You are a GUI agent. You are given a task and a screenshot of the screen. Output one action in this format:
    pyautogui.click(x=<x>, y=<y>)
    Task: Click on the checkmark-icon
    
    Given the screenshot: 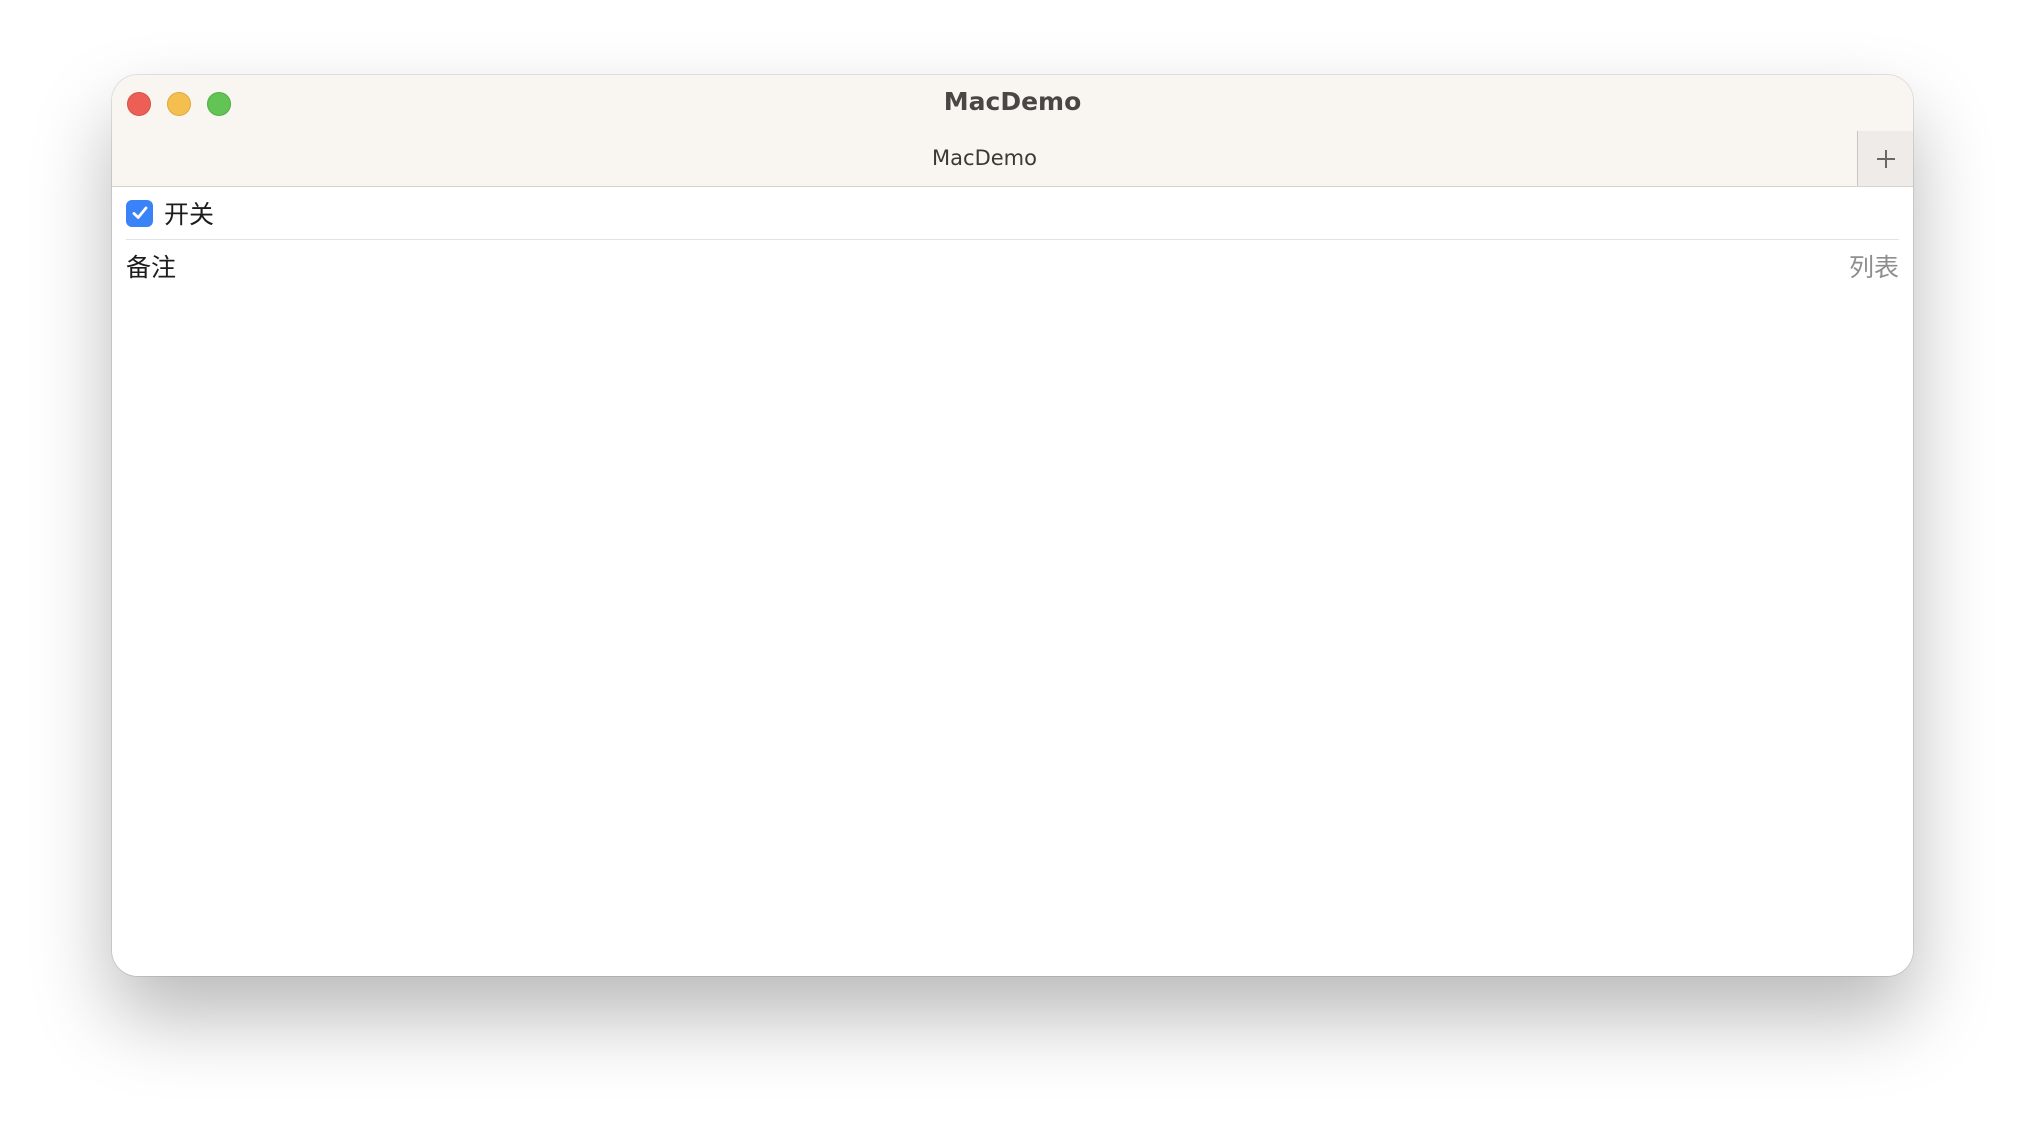 What is the action you would take?
    pyautogui.click(x=139, y=212)
    